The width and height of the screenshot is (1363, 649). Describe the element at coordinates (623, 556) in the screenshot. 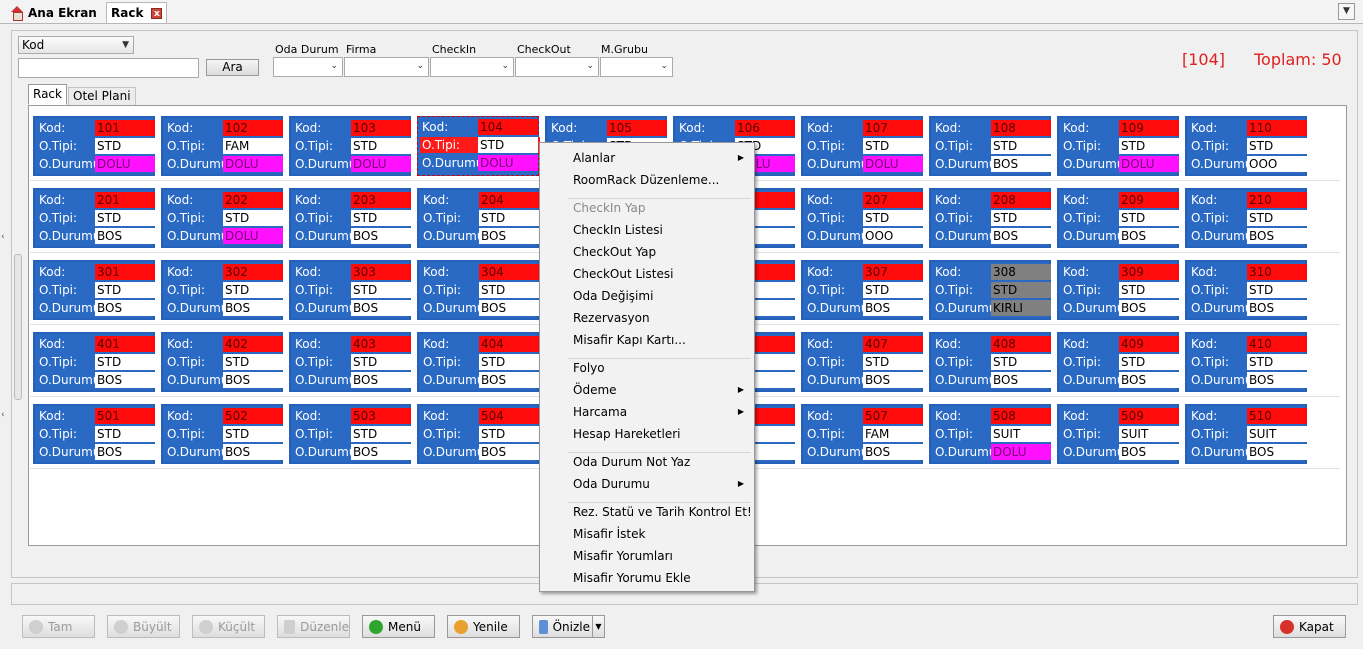

I see `menu-item: Misafir Yorumları` at that location.